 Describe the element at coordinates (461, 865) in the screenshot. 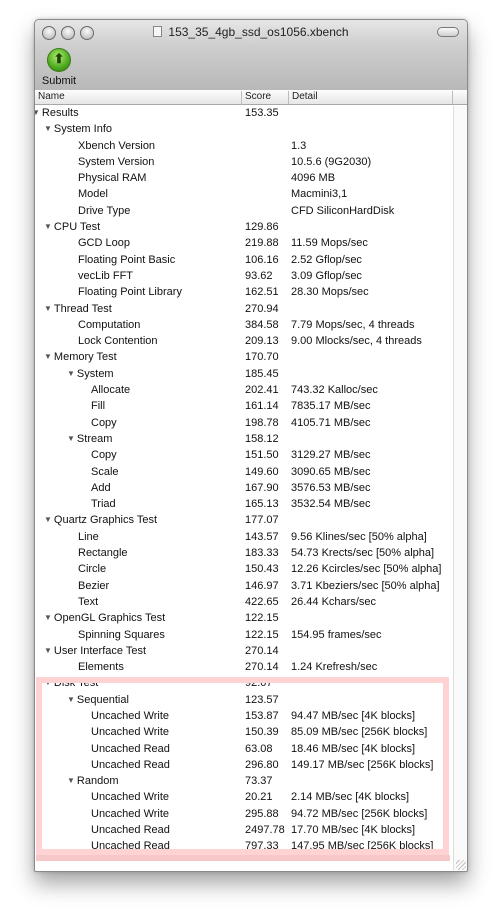

I see `resize-grip-icon` at that location.